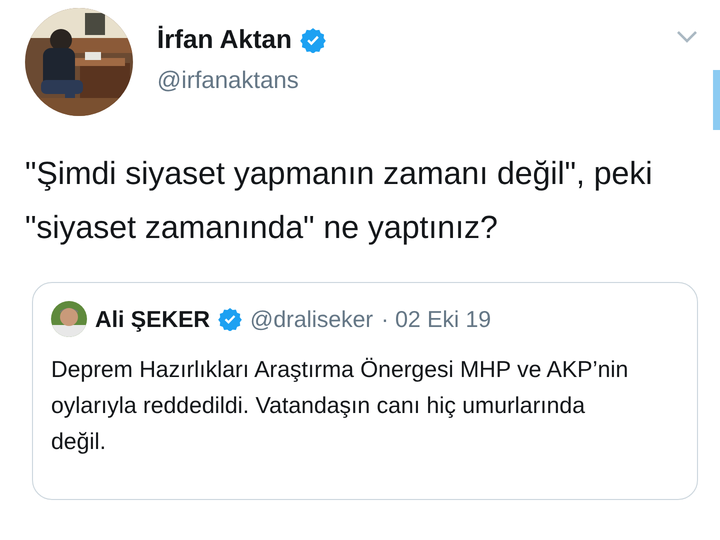  What do you see at coordinates (312, 319) in the screenshot?
I see `quoted-author-handle: @draliseker` at bounding box center [312, 319].